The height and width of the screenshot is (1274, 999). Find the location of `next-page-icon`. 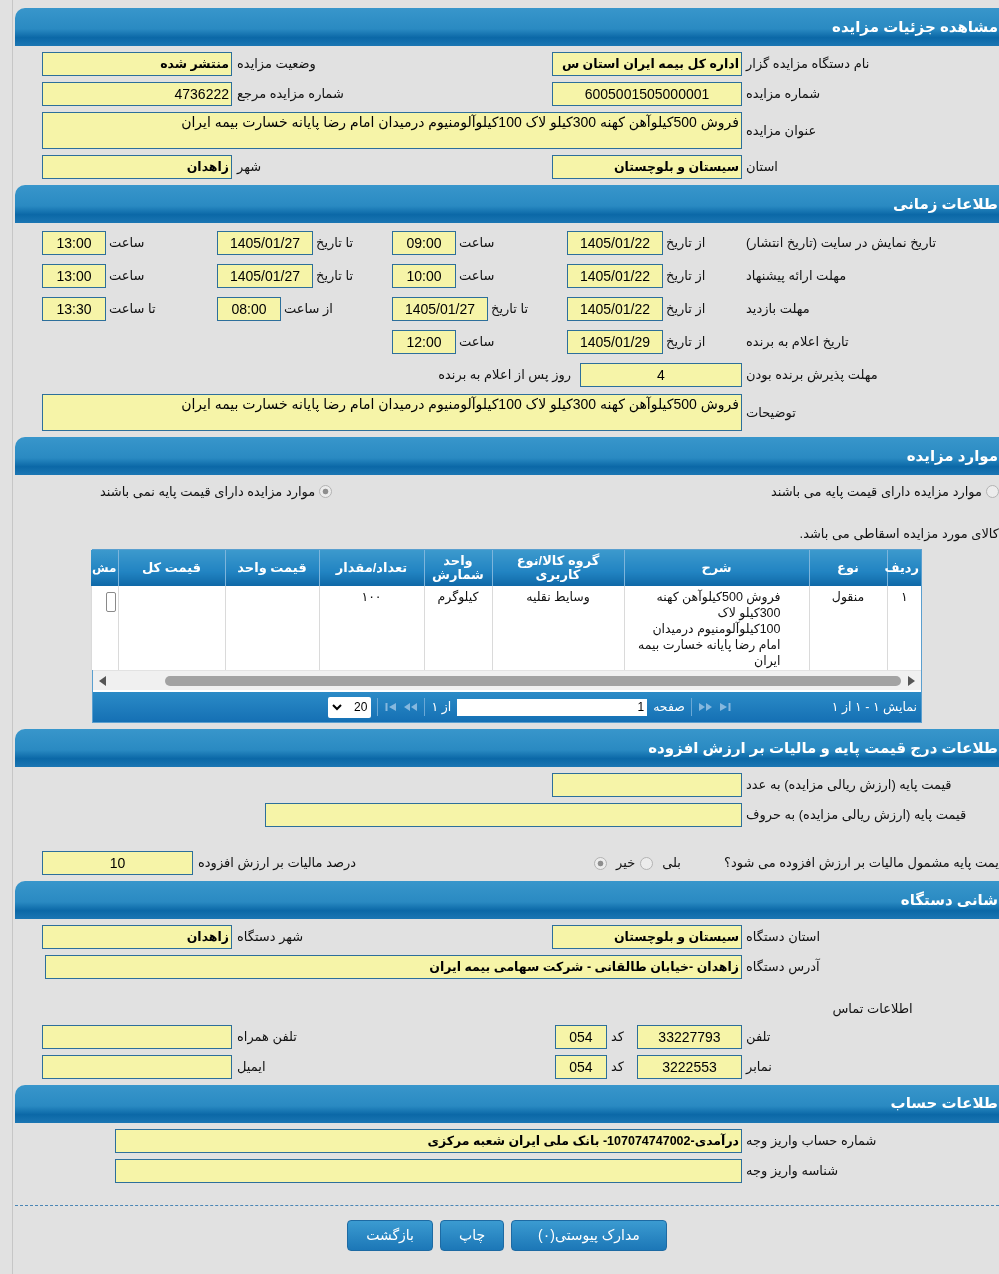

next-page-icon is located at coordinates (411, 707).